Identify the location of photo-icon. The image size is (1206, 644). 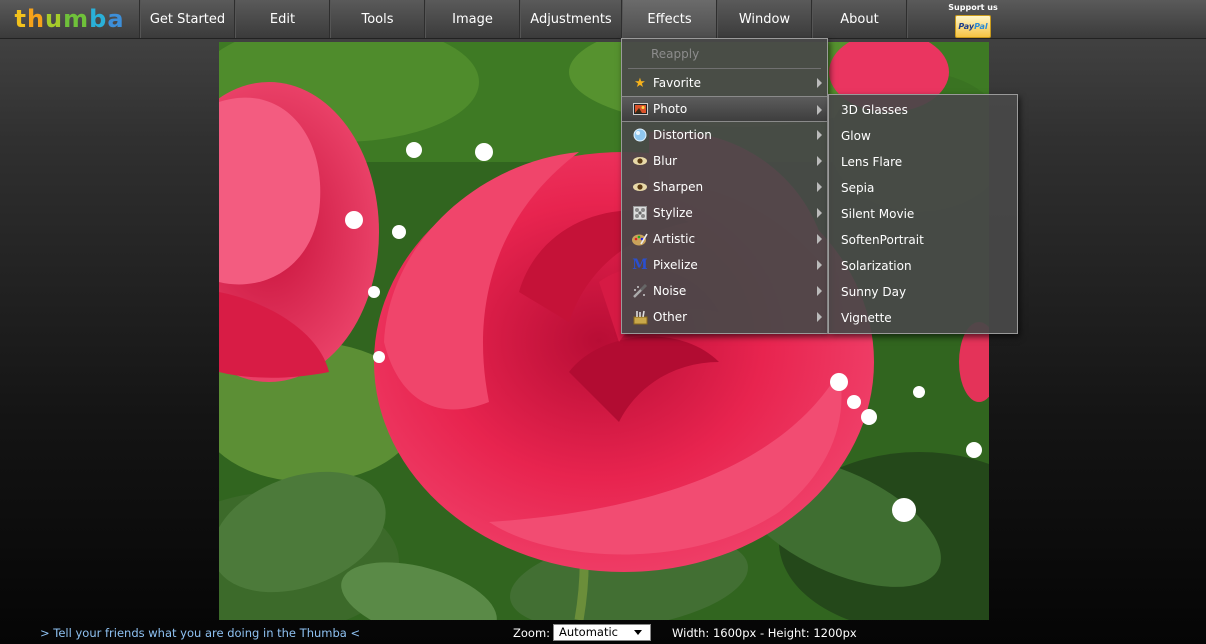
(640, 109).